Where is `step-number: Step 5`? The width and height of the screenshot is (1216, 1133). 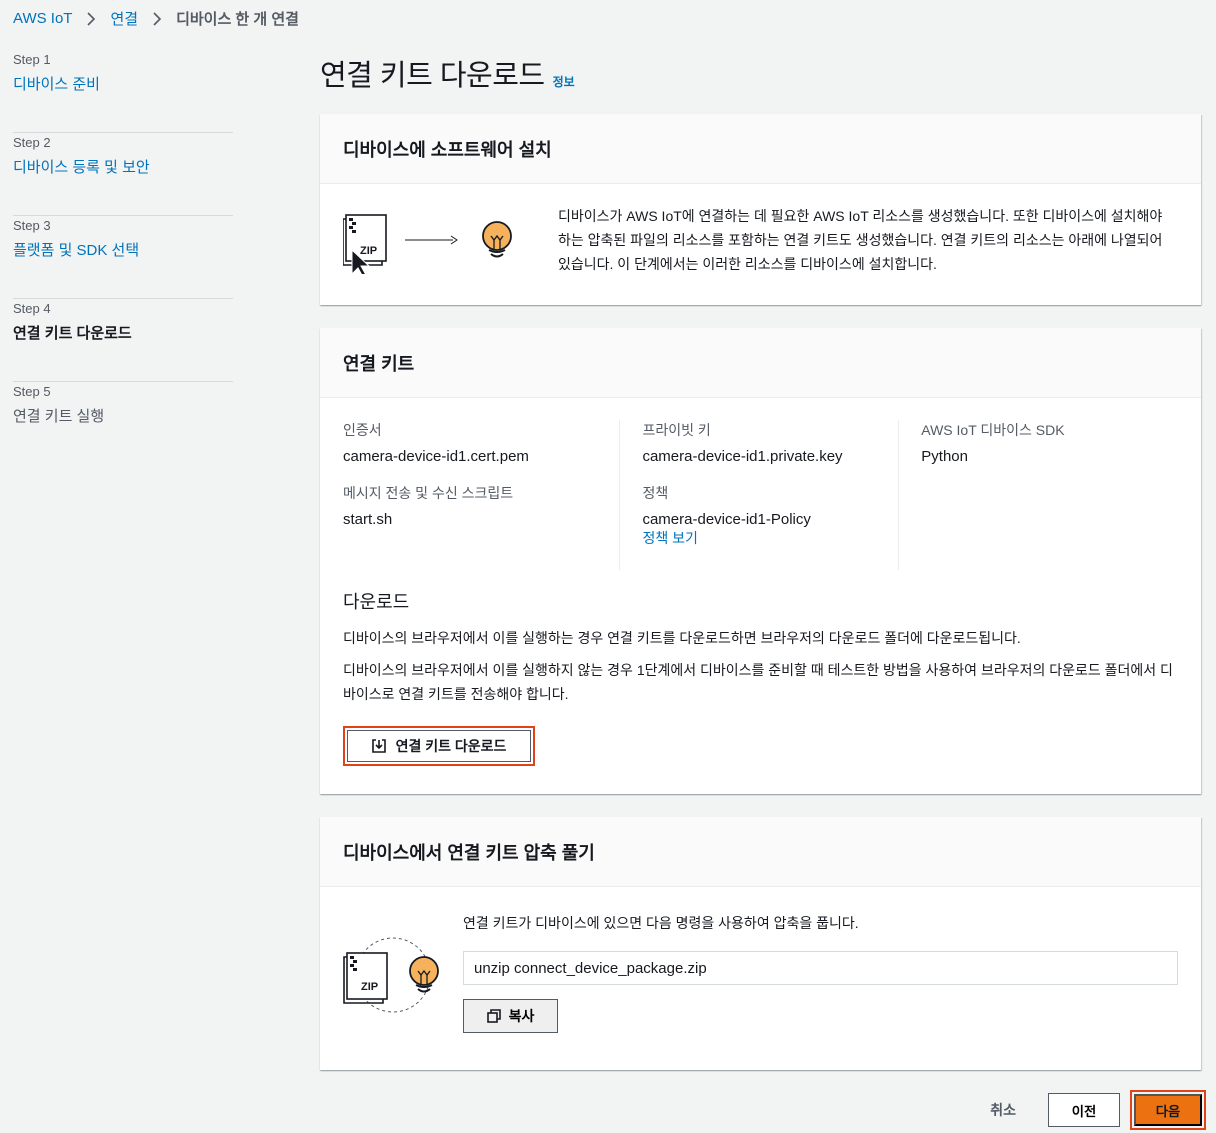
step-number: Step 5 is located at coordinates (32, 391).